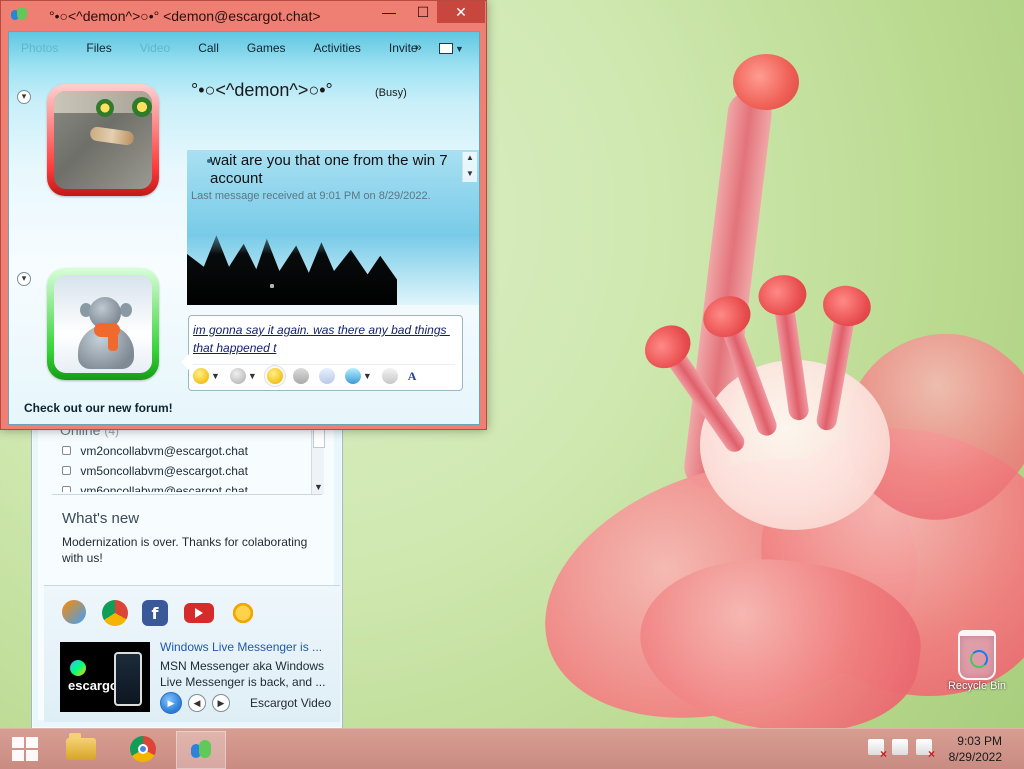 Image resolution: width=1024 pixels, height=769 pixels. Describe the element at coordinates (171, 703) in the screenshot. I see `play-icon: ▶` at that location.